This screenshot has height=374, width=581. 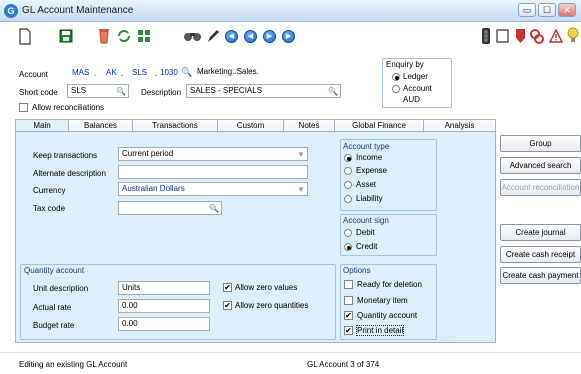 What do you see at coordinates (80, 72) in the screenshot?
I see `account-segment-1: MAS` at bounding box center [80, 72].